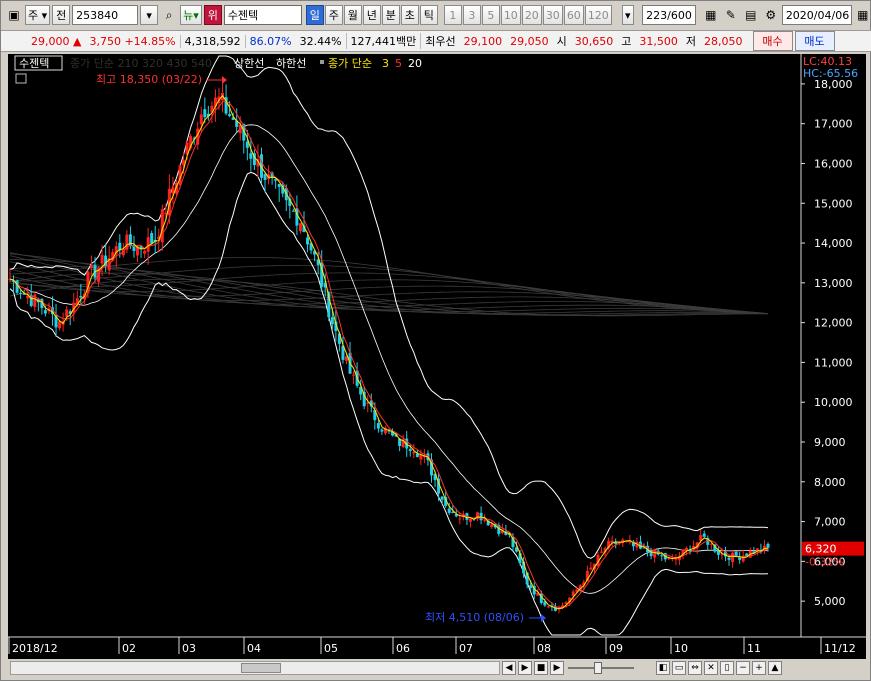 The width and height of the screenshot is (871, 681). What do you see at coordinates (212, 41) in the screenshot?
I see `volume: 4,318,592` at bounding box center [212, 41].